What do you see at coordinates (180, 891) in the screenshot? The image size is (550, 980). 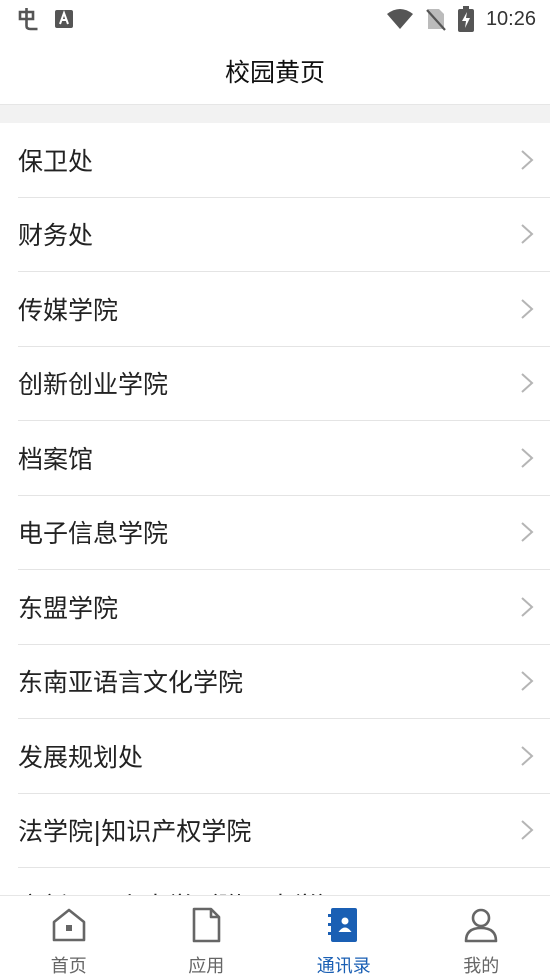 I see `list-item-label: 高新区日上中学（附属中学）` at bounding box center [180, 891].